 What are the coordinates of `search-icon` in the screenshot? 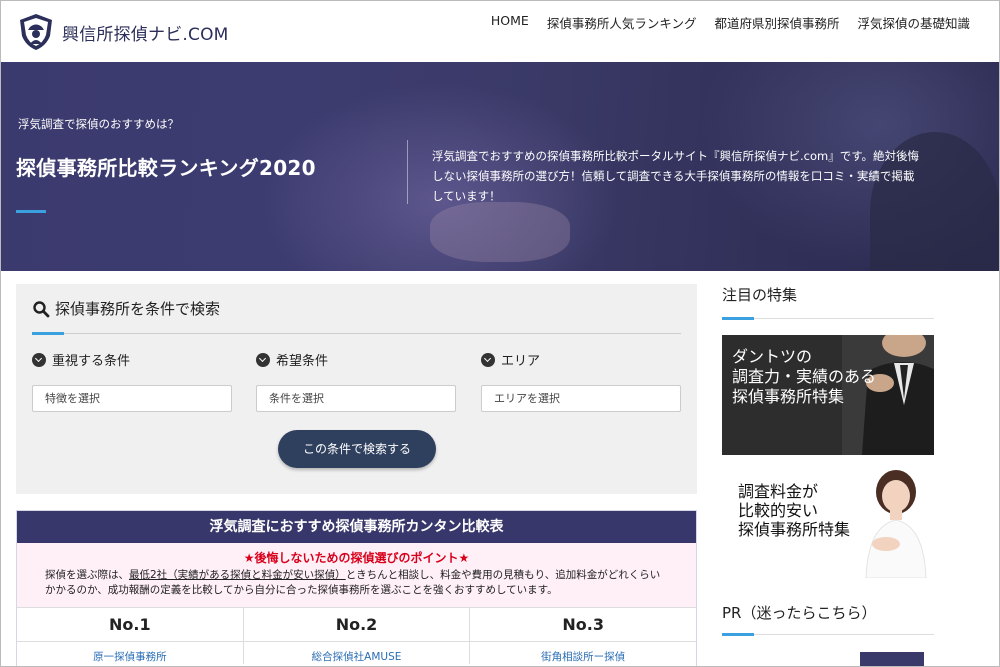 It's located at (41, 308).